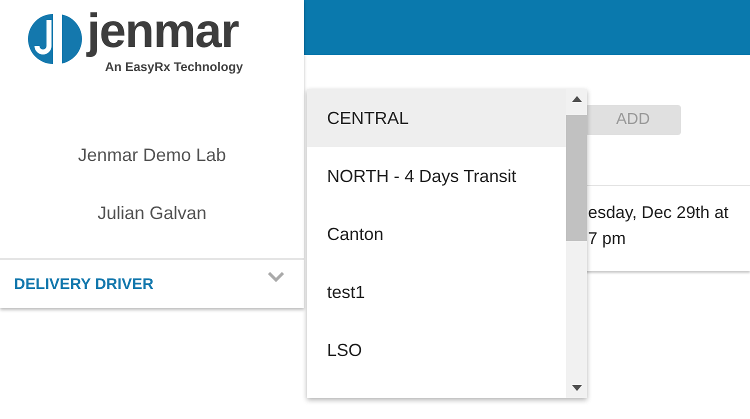 The height and width of the screenshot is (419, 750). I want to click on dropdown-option: CENTRAL, so click(436, 118).